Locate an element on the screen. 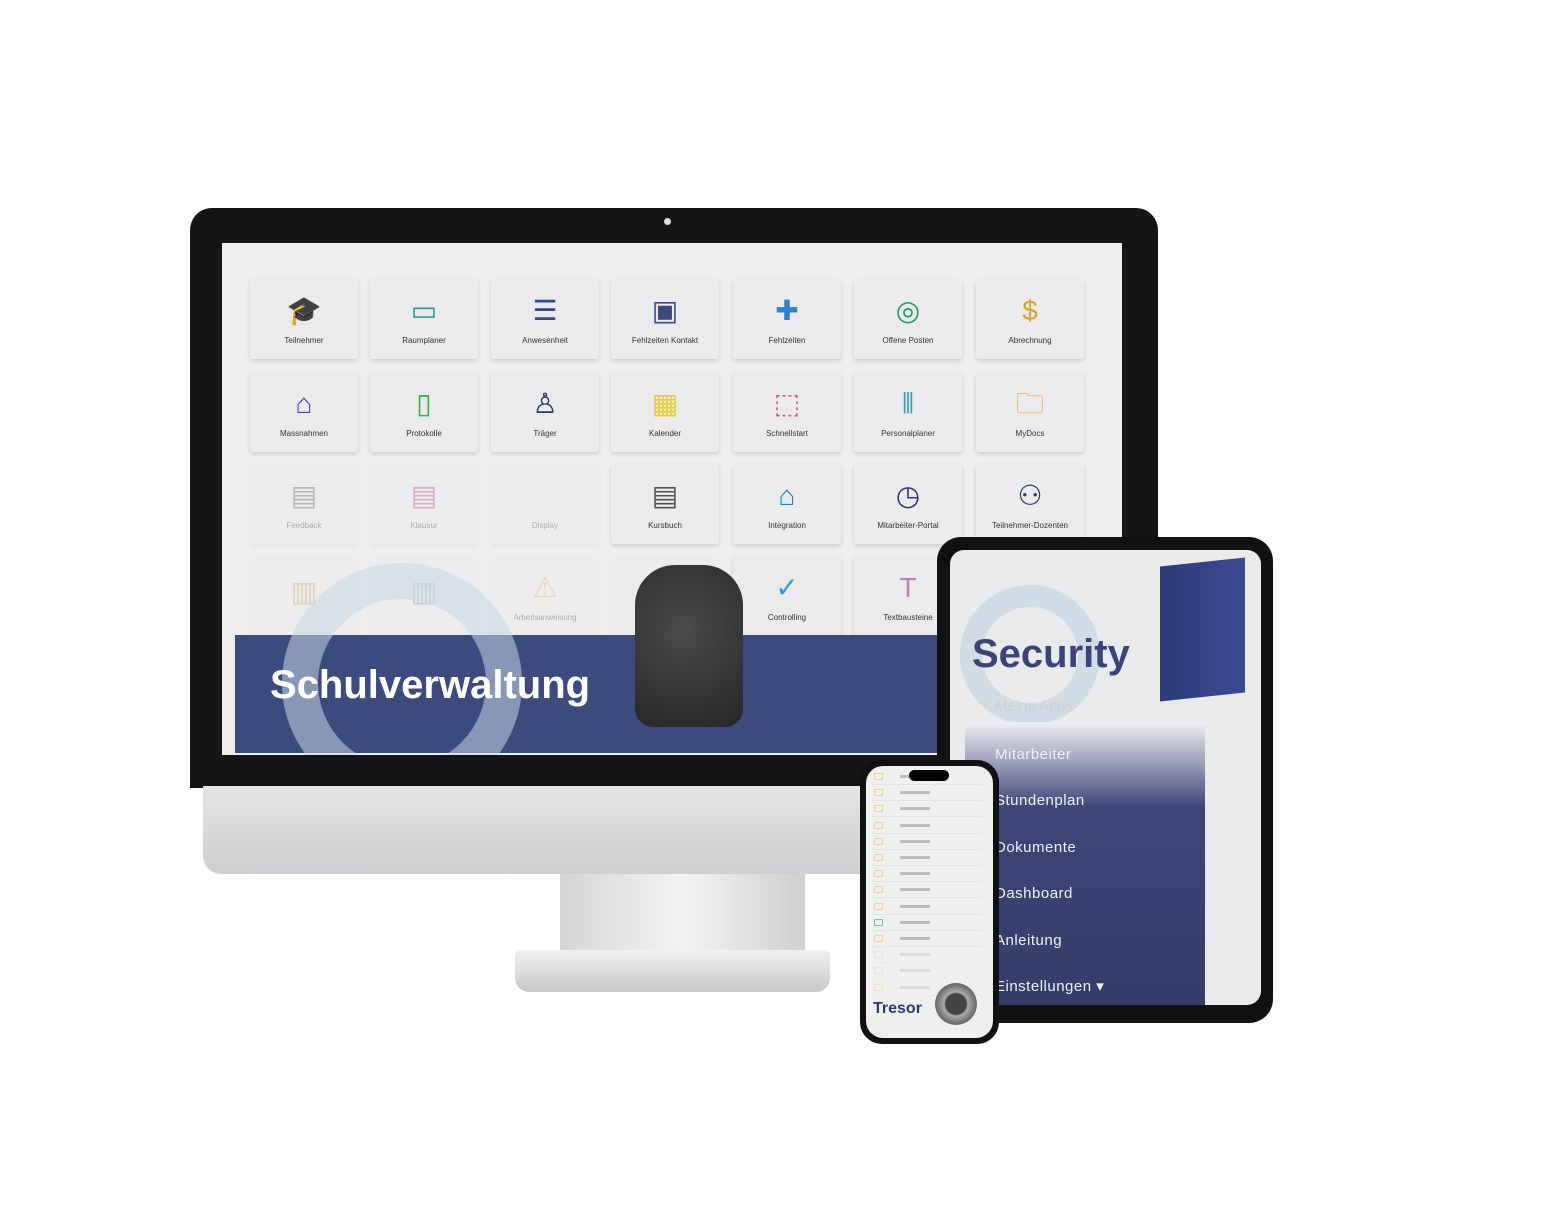  frame-icon: ⬚ is located at coordinates (787, 403).